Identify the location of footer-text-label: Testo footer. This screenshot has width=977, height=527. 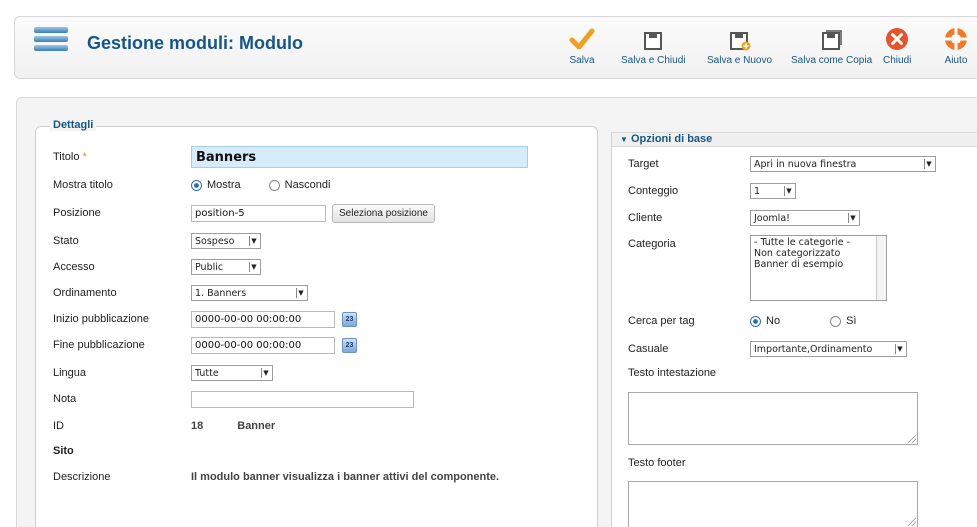
(657, 463).